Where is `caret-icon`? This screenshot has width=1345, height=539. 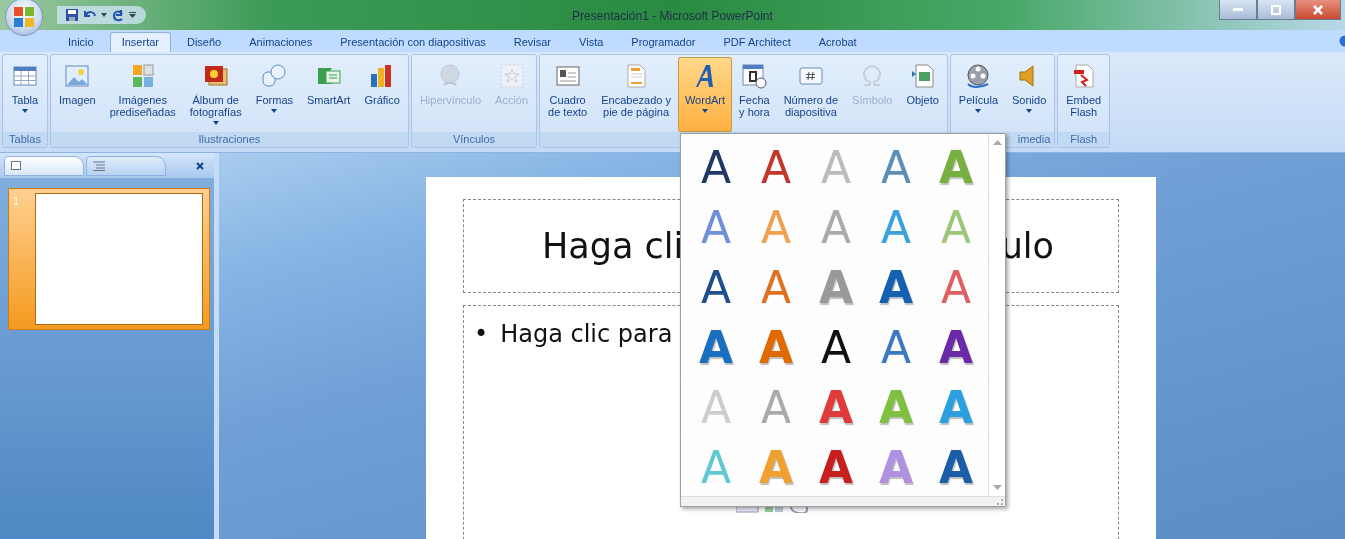 caret-icon is located at coordinates (104, 15).